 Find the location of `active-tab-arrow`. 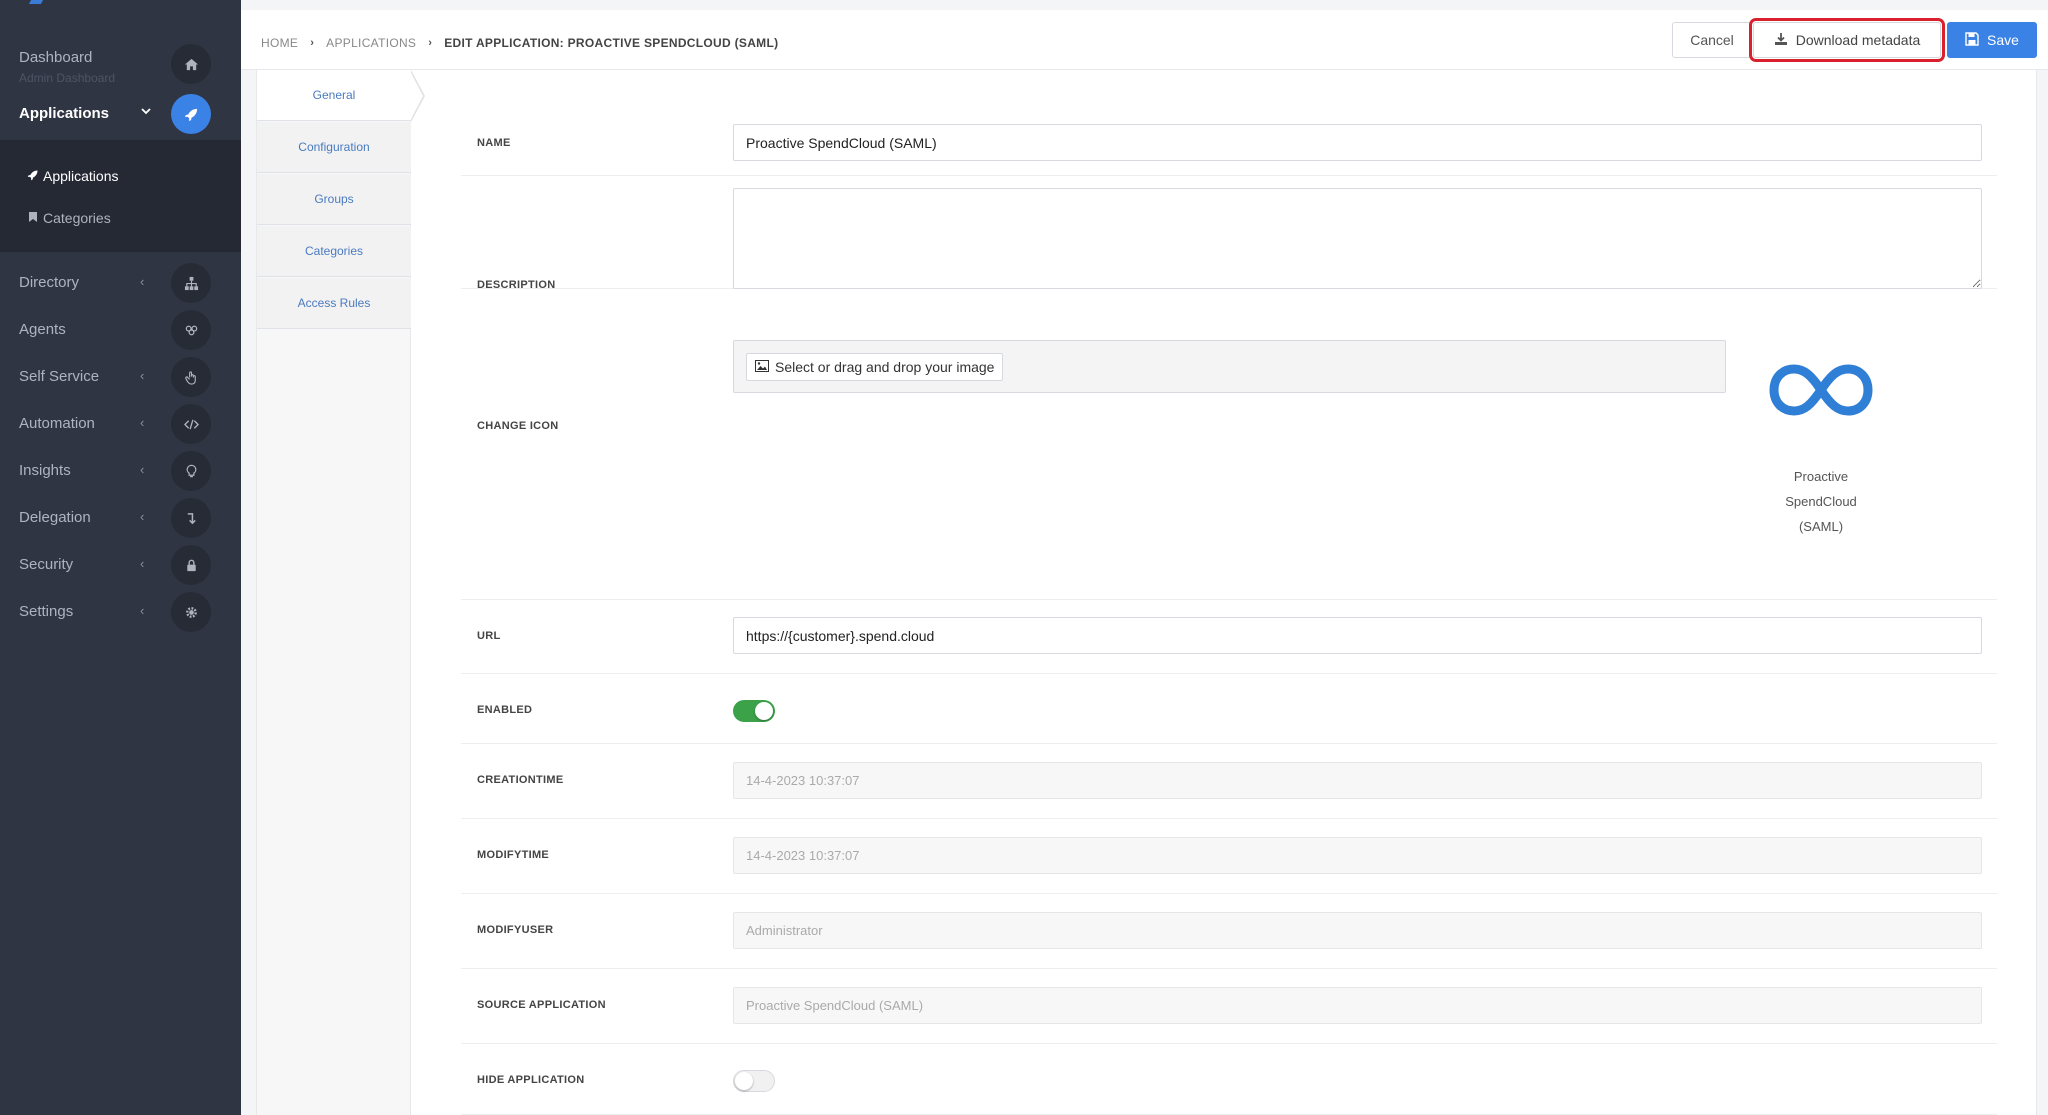

active-tab-arrow is located at coordinates (417, 96).